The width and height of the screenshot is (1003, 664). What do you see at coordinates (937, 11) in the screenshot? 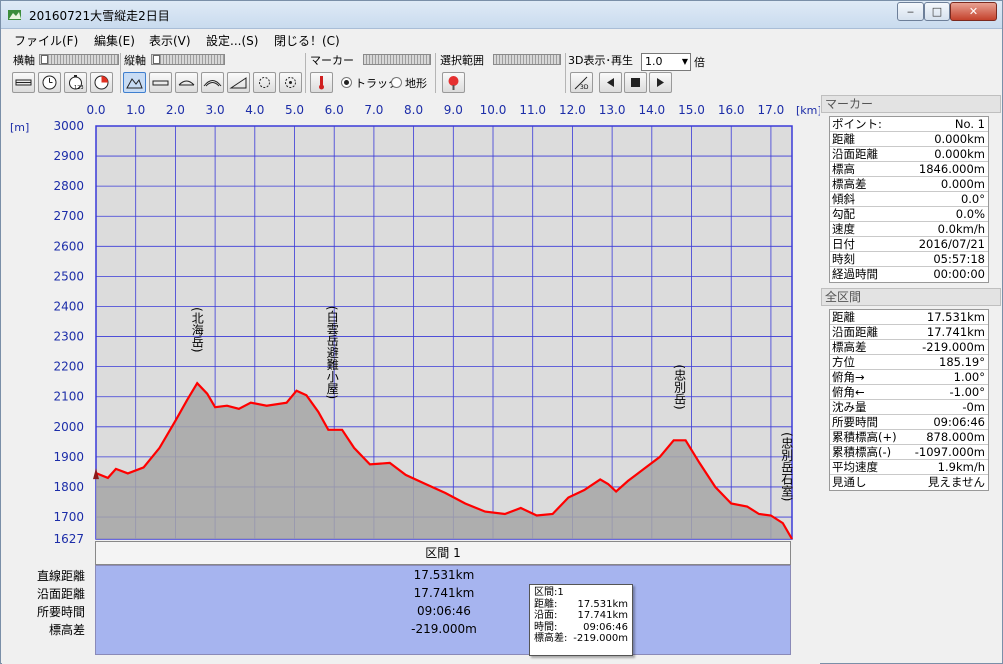
I see `maximize-button: □` at bounding box center [937, 11].